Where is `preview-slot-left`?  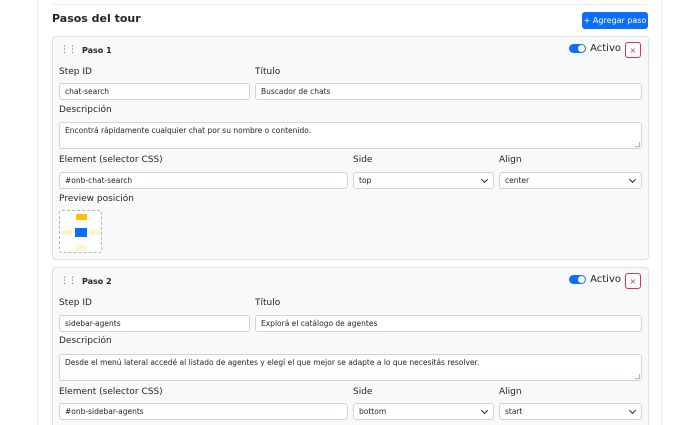 preview-slot-left is located at coordinates (67, 232).